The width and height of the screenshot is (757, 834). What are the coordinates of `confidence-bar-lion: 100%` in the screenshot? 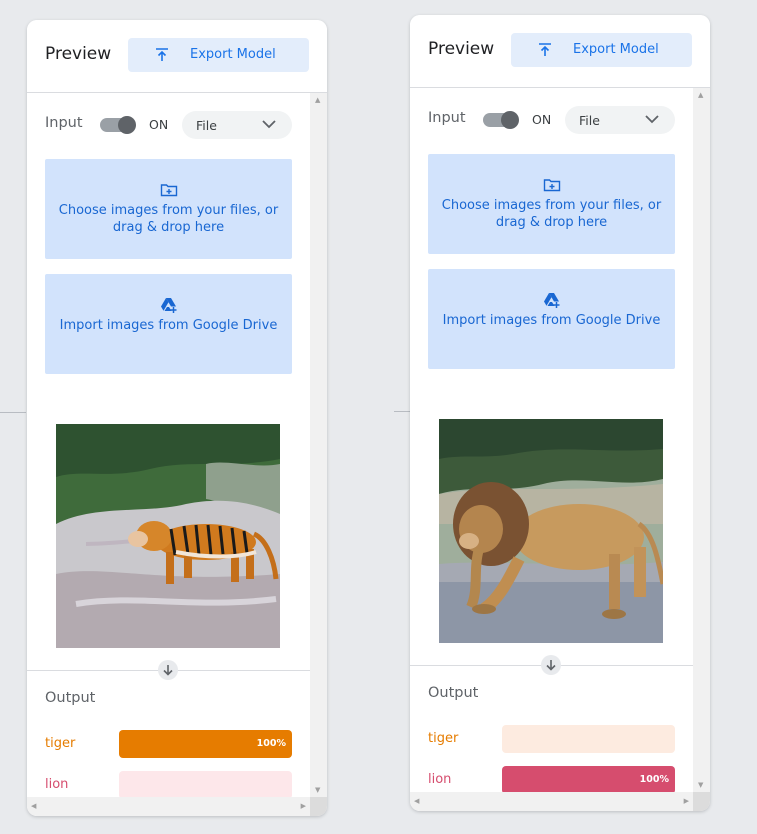 It's located at (588, 779).